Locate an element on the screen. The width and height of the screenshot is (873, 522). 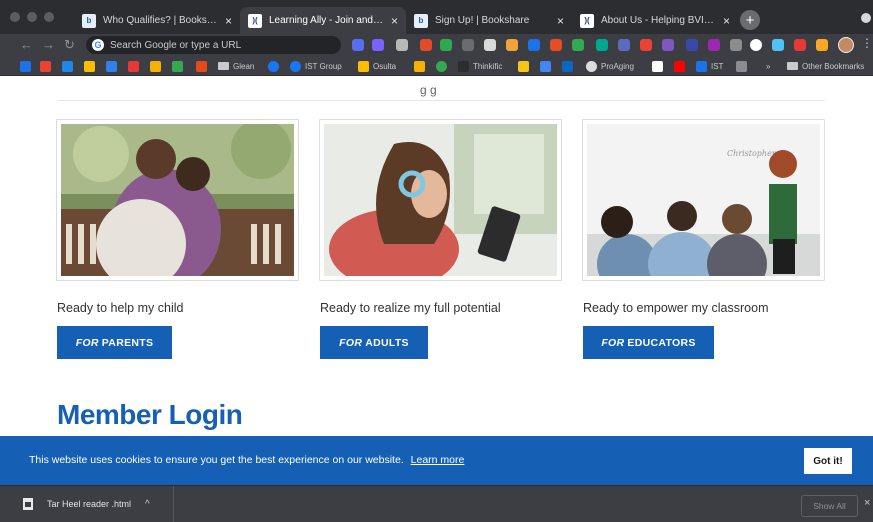
bookmark-thinkific: Thinkific is located at coordinates (480, 66).